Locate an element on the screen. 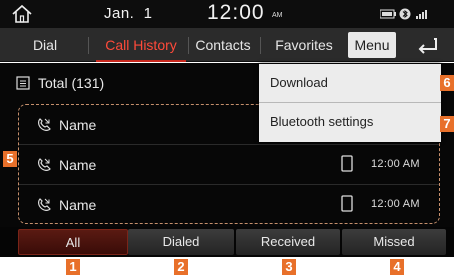 Image resolution: width=454 pixels, height=277 pixels. tab-dial: Dial is located at coordinates (45, 45).